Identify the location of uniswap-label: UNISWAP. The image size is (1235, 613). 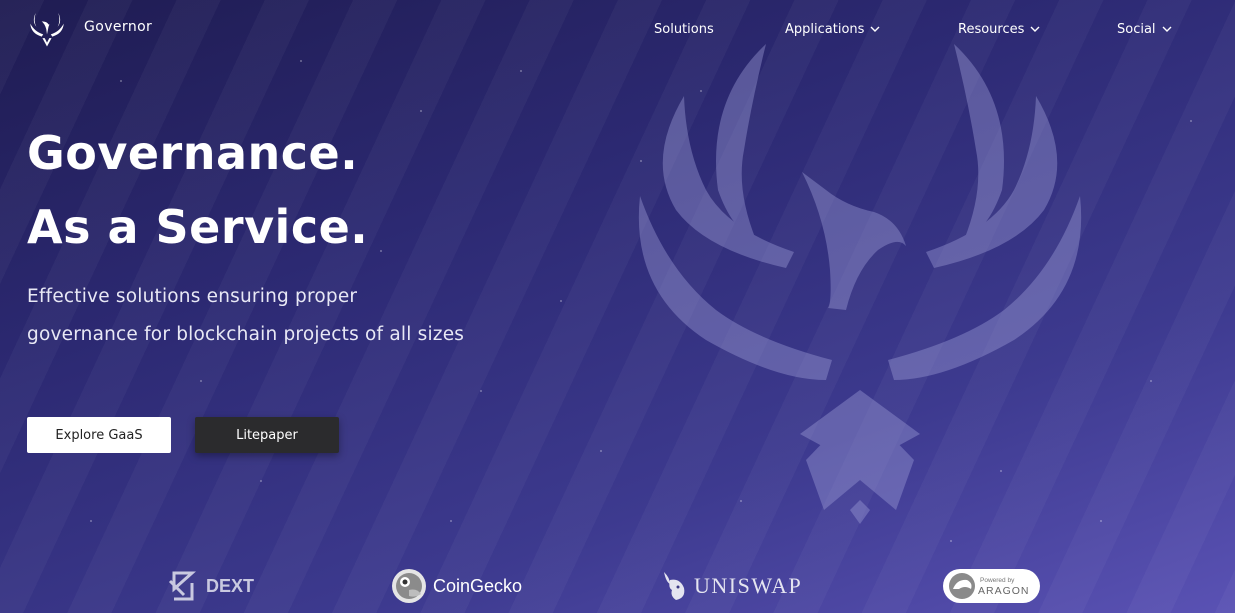
(748, 585).